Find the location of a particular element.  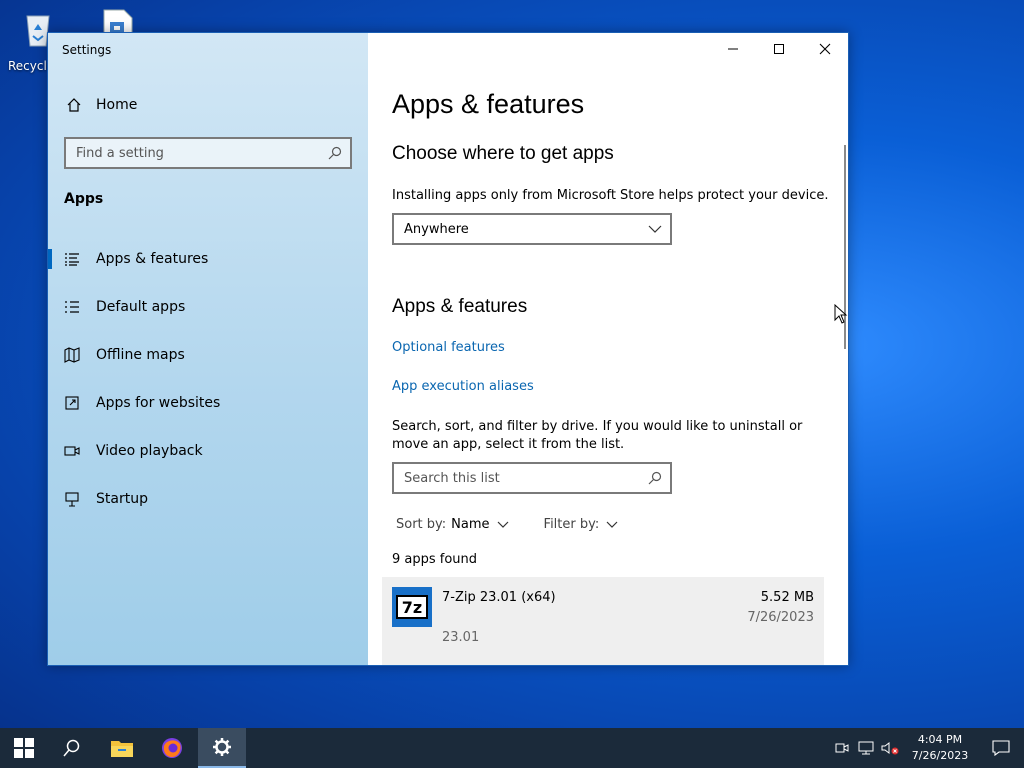

network-icon is located at coordinates (866, 748).